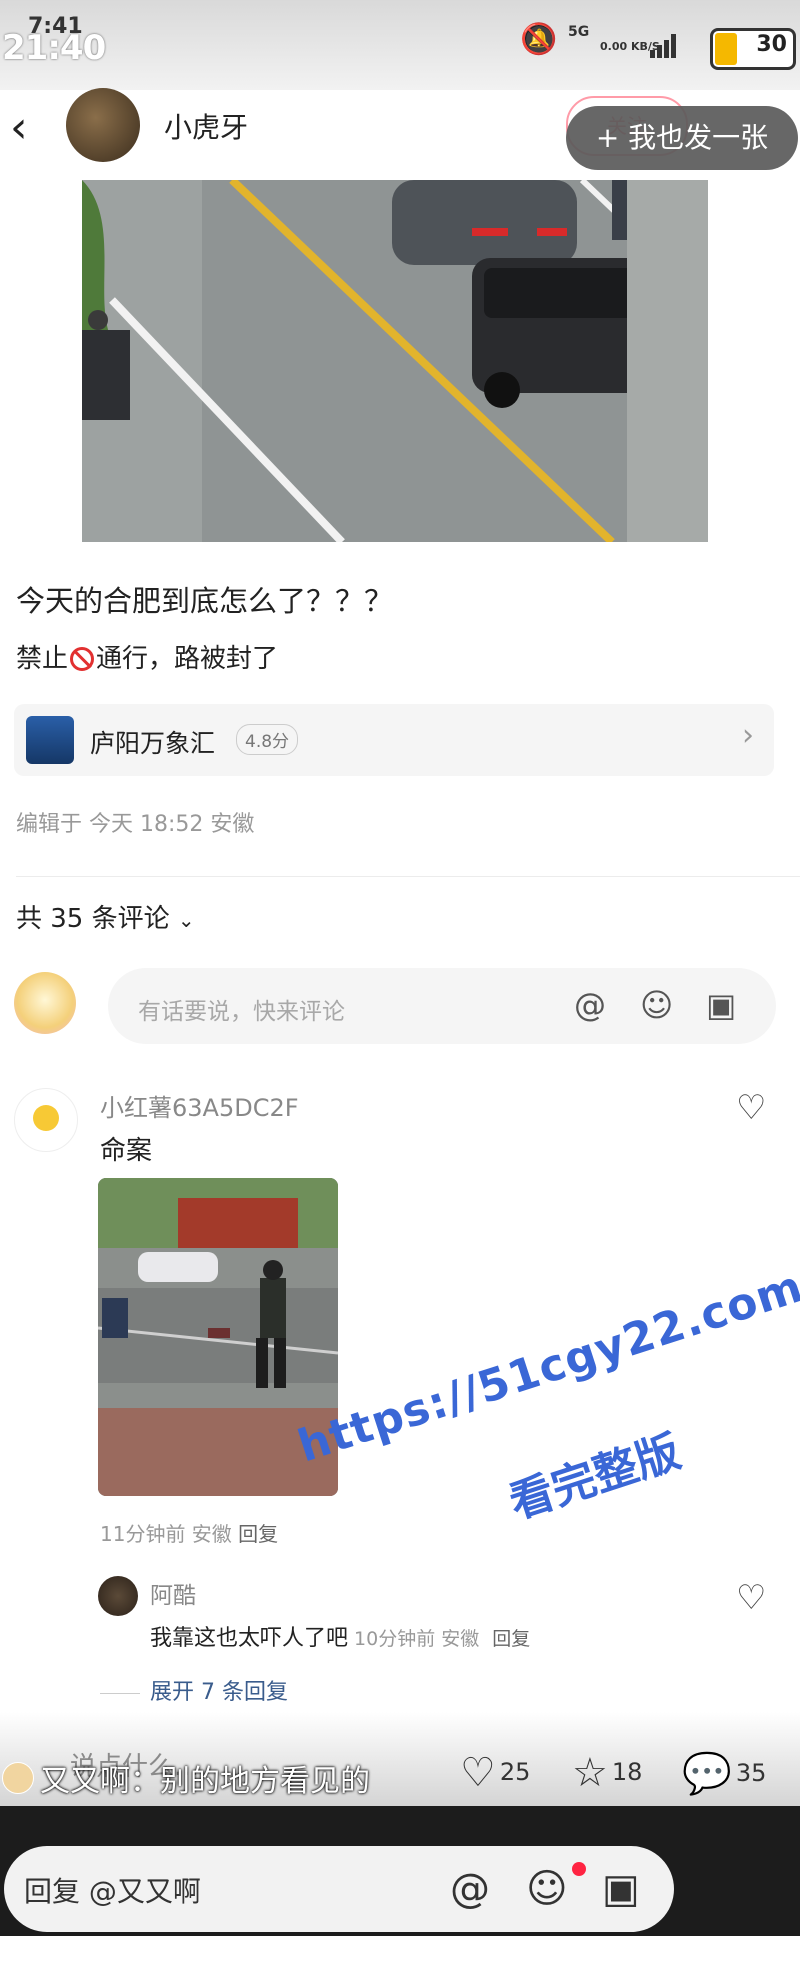 The height and width of the screenshot is (1965, 800). Describe the element at coordinates (205, 601) in the screenshot. I see `post-title: 今天的合肥到底怎么了？？？` at that location.